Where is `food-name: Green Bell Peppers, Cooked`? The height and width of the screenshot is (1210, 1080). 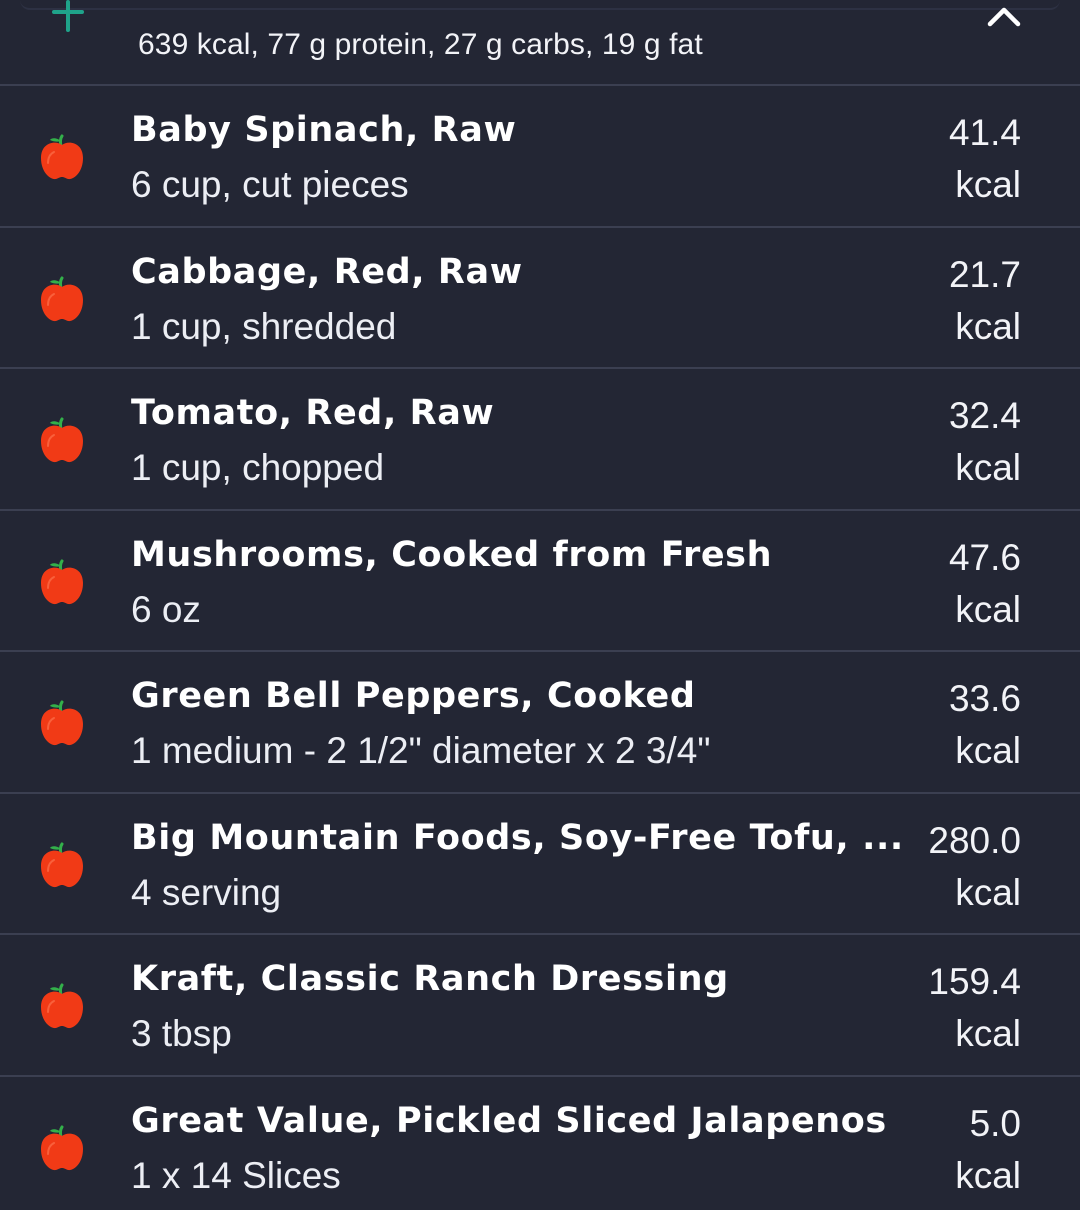 food-name: Green Bell Peppers, Cooked is located at coordinates (413, 696).